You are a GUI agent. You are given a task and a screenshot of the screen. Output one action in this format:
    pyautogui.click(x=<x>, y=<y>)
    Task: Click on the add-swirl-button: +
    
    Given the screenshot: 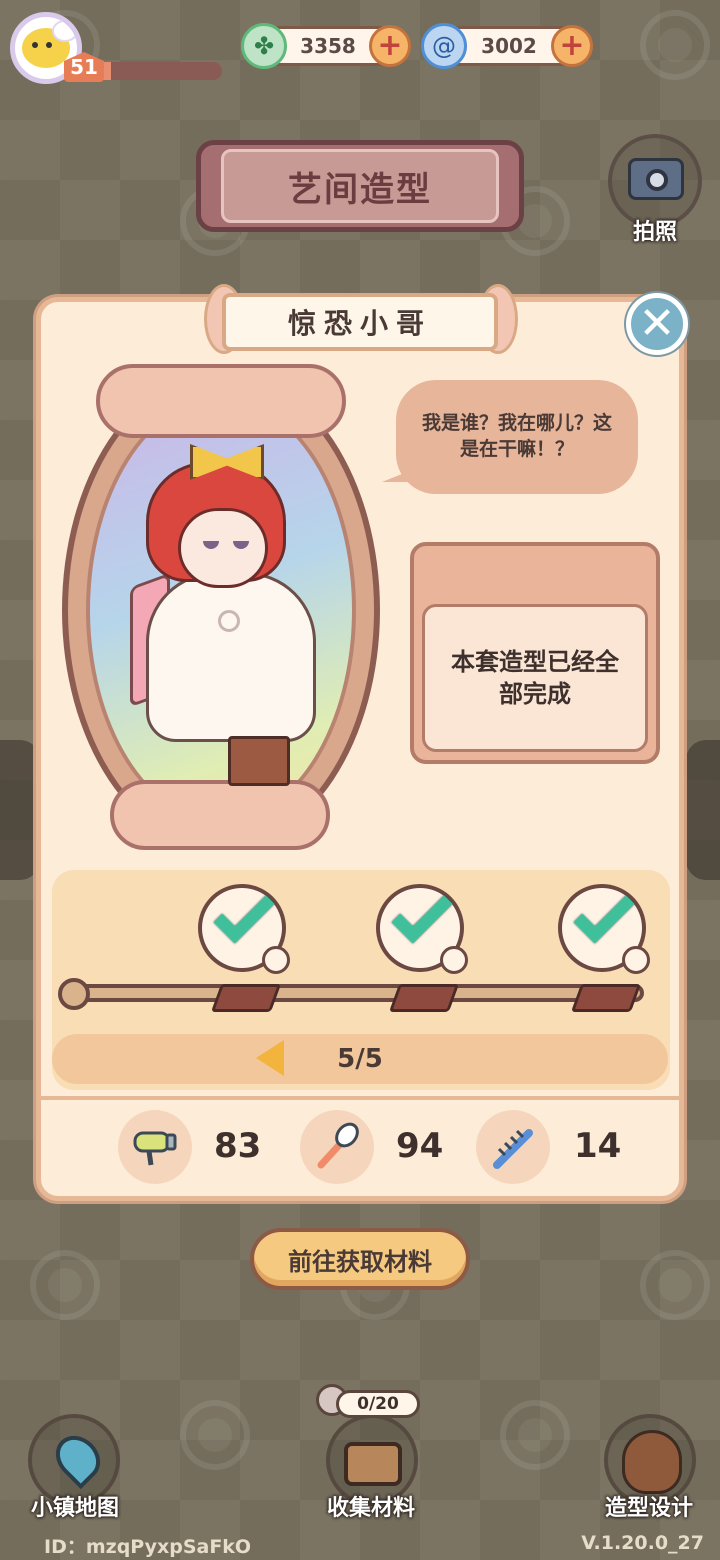 What is the action you would take?
    pyautogui.click(x=572, y=46)
    